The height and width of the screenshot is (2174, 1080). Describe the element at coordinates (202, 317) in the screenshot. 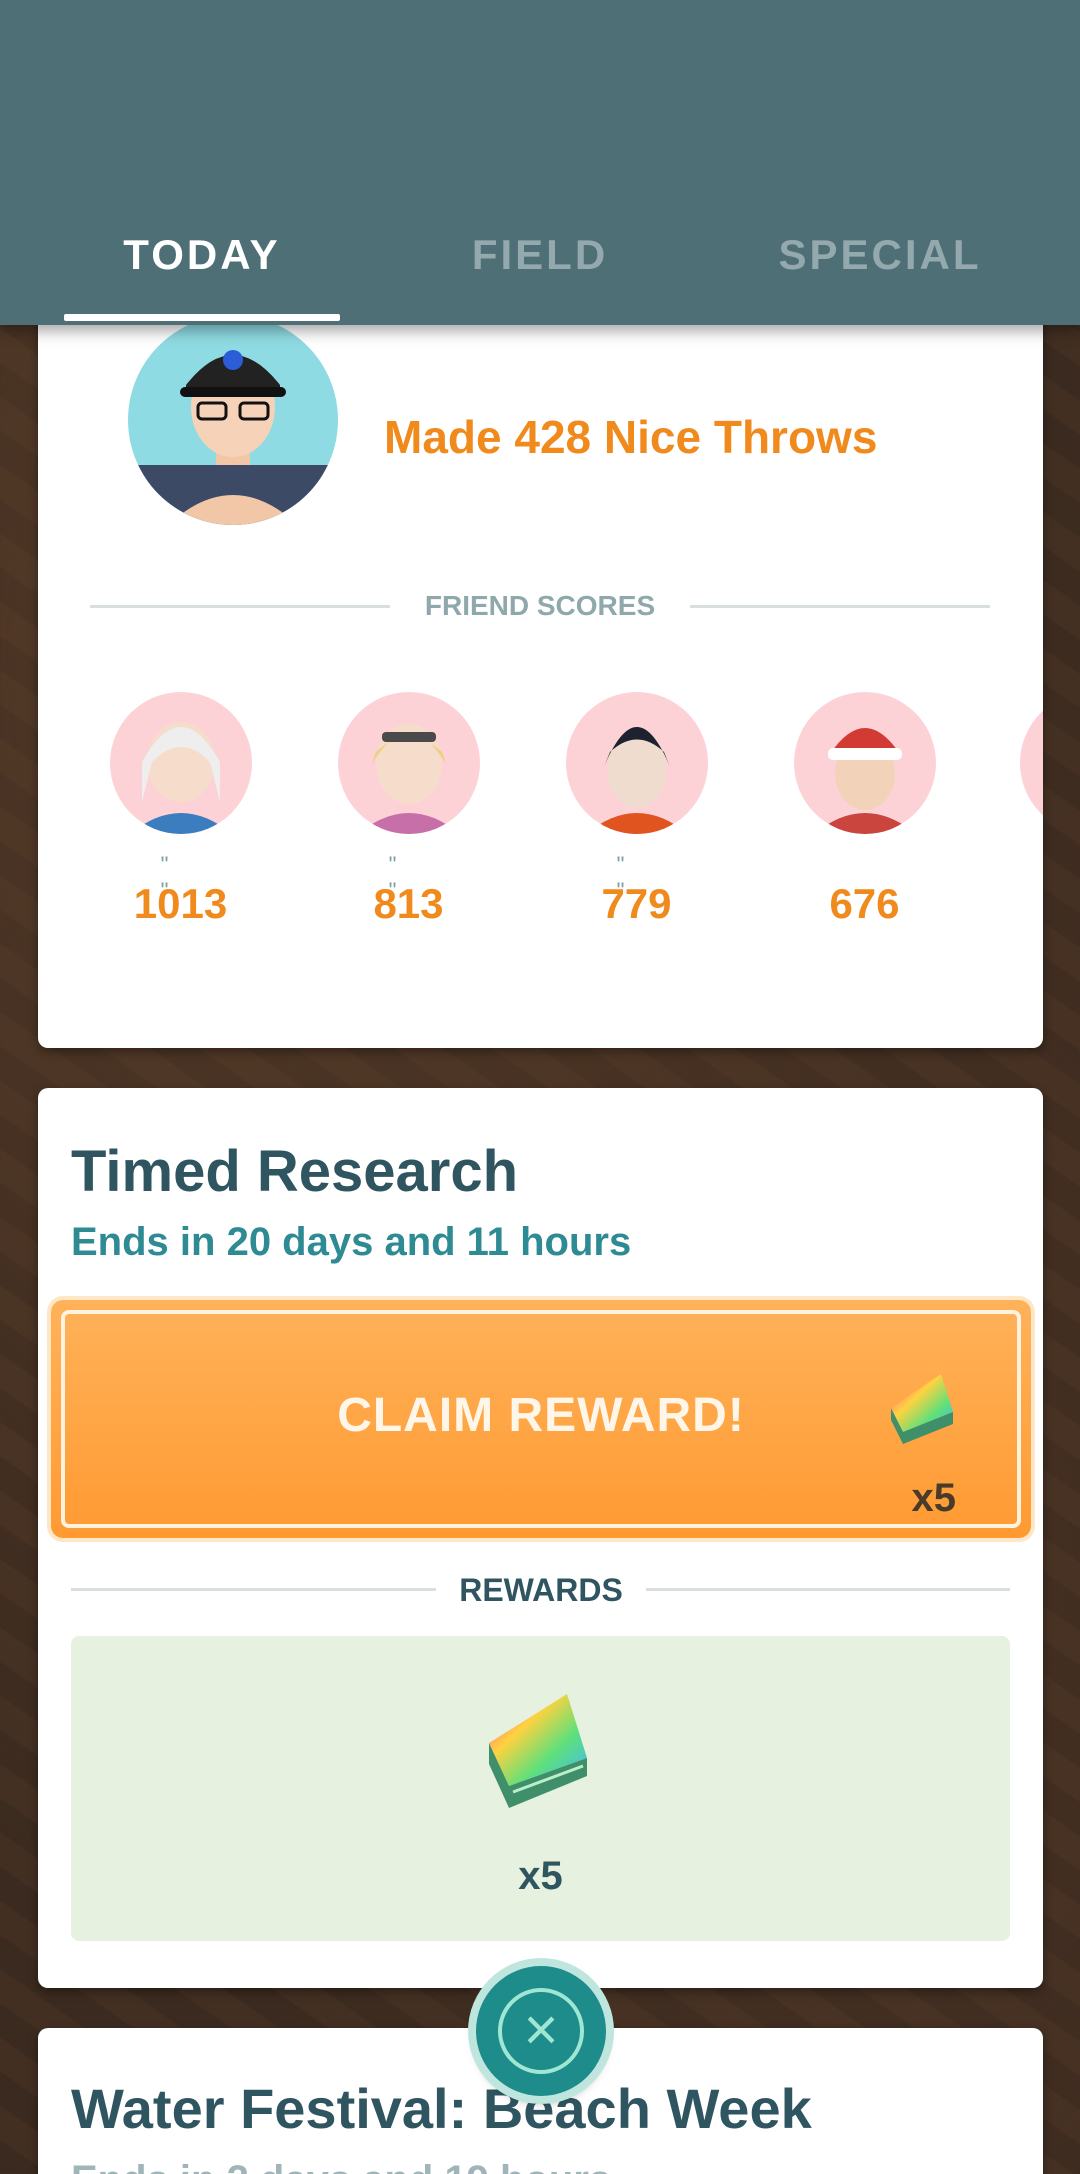

I see `active-tab-indicator` at that location.